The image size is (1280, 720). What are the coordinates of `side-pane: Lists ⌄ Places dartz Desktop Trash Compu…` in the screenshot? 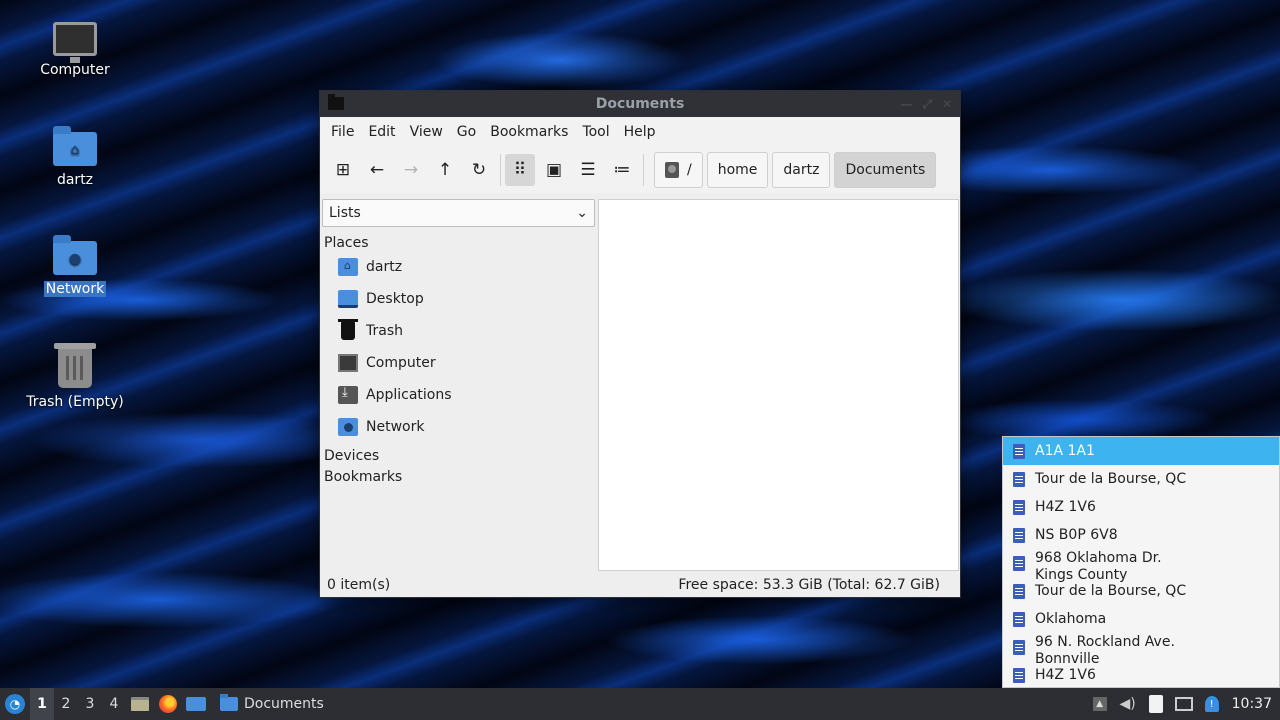 It's located at (458, 382).